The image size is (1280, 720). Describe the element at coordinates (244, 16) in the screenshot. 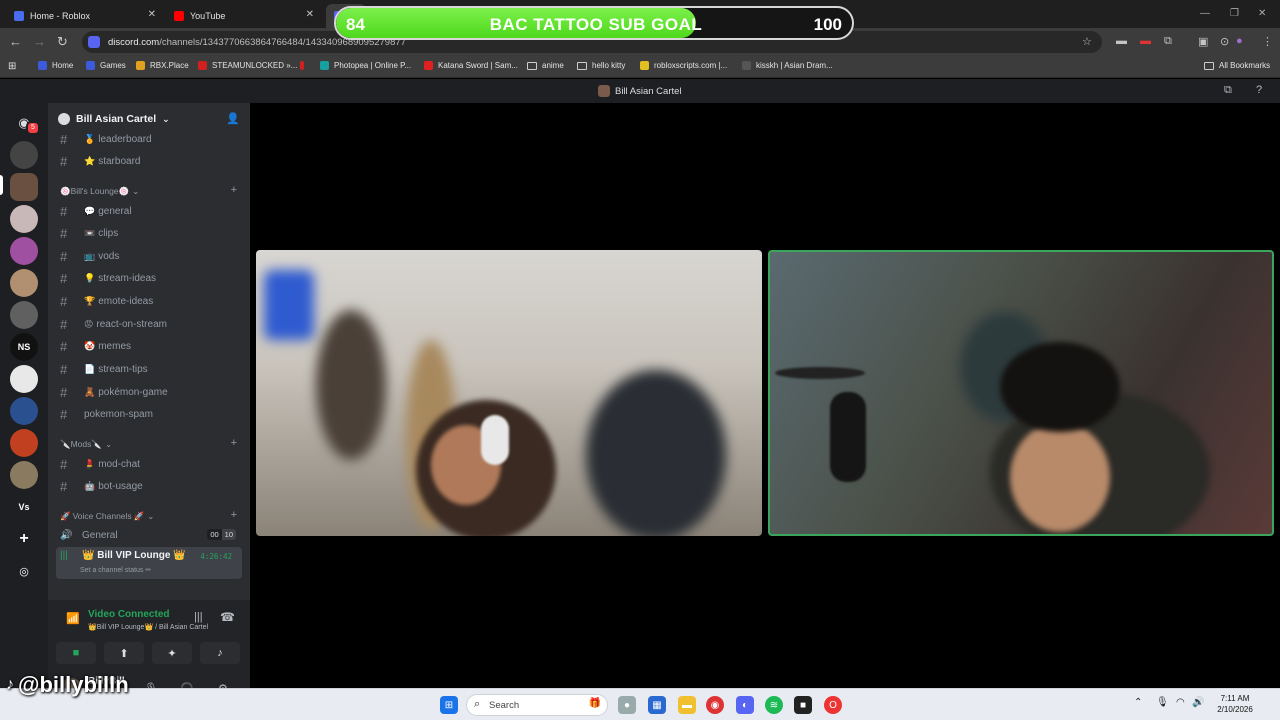

I see `tab-youtube: YouTube ✕` at that location.